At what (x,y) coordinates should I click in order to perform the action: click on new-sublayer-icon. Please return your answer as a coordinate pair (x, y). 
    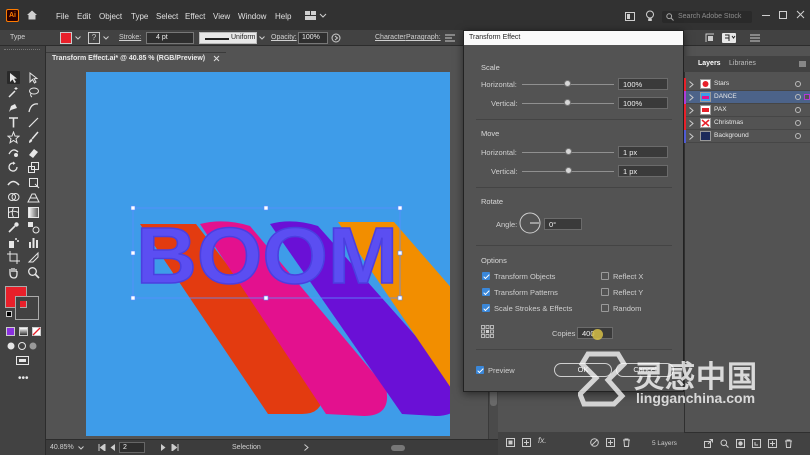
    Looking at the image, I should click on (526, 442).